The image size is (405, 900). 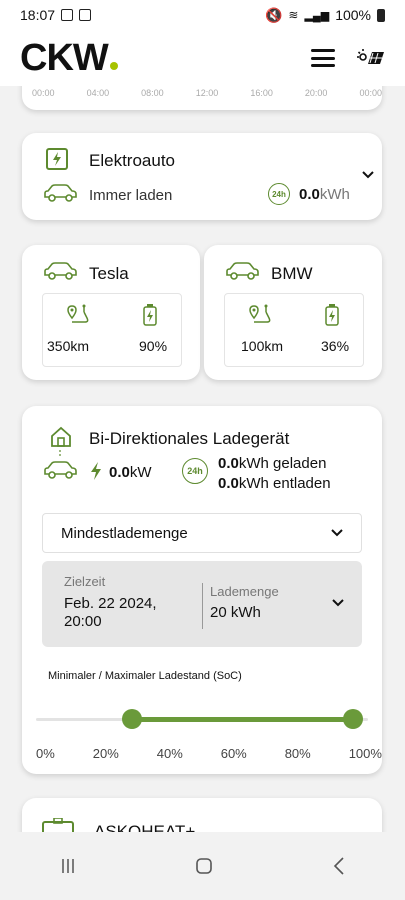 What do you see at coordinates (284, 483) in the screenshot?
I see `energy-discharged-label: kWh entladen` at bounding box center [284, 483].